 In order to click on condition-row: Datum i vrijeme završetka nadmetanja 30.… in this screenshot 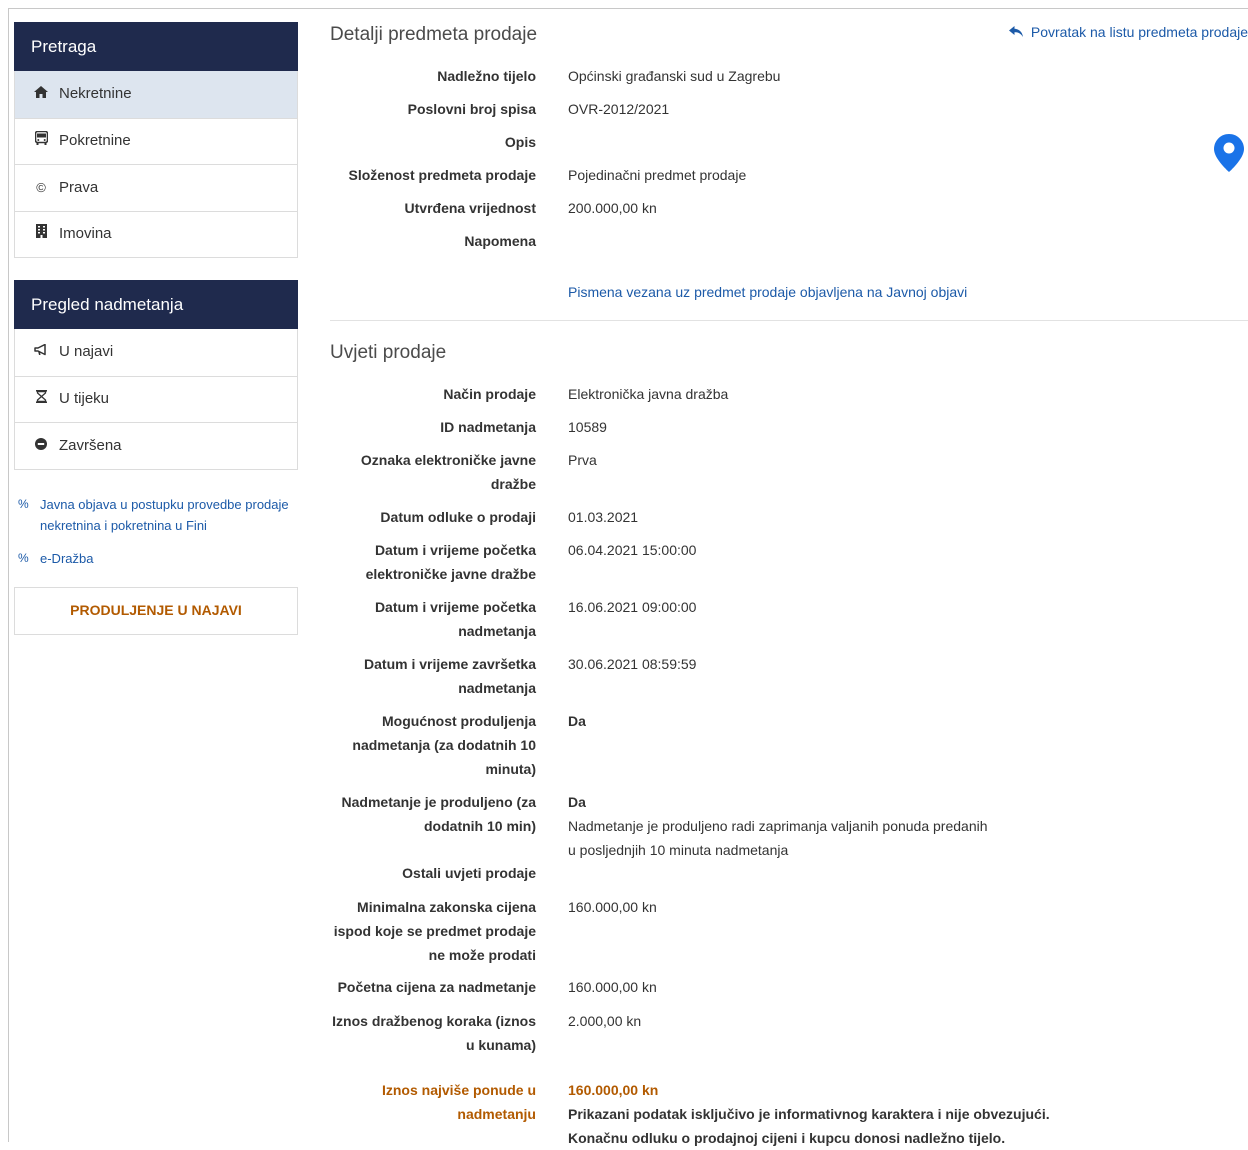, I will do `click(789, 680)`.